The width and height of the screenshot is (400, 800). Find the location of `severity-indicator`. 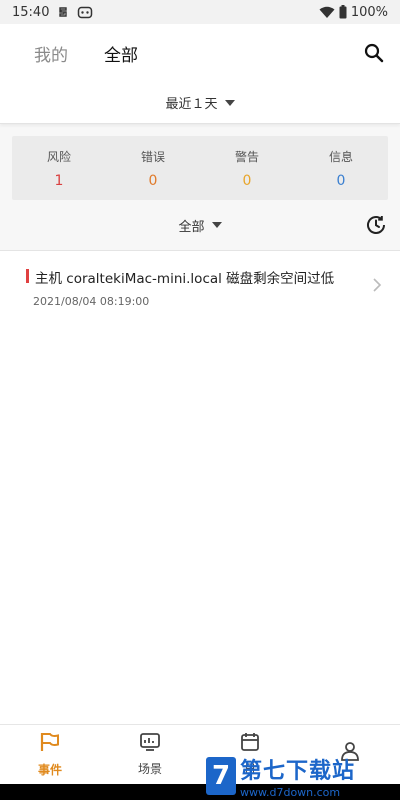

severity-indicator is located at coordinates (27, 276).